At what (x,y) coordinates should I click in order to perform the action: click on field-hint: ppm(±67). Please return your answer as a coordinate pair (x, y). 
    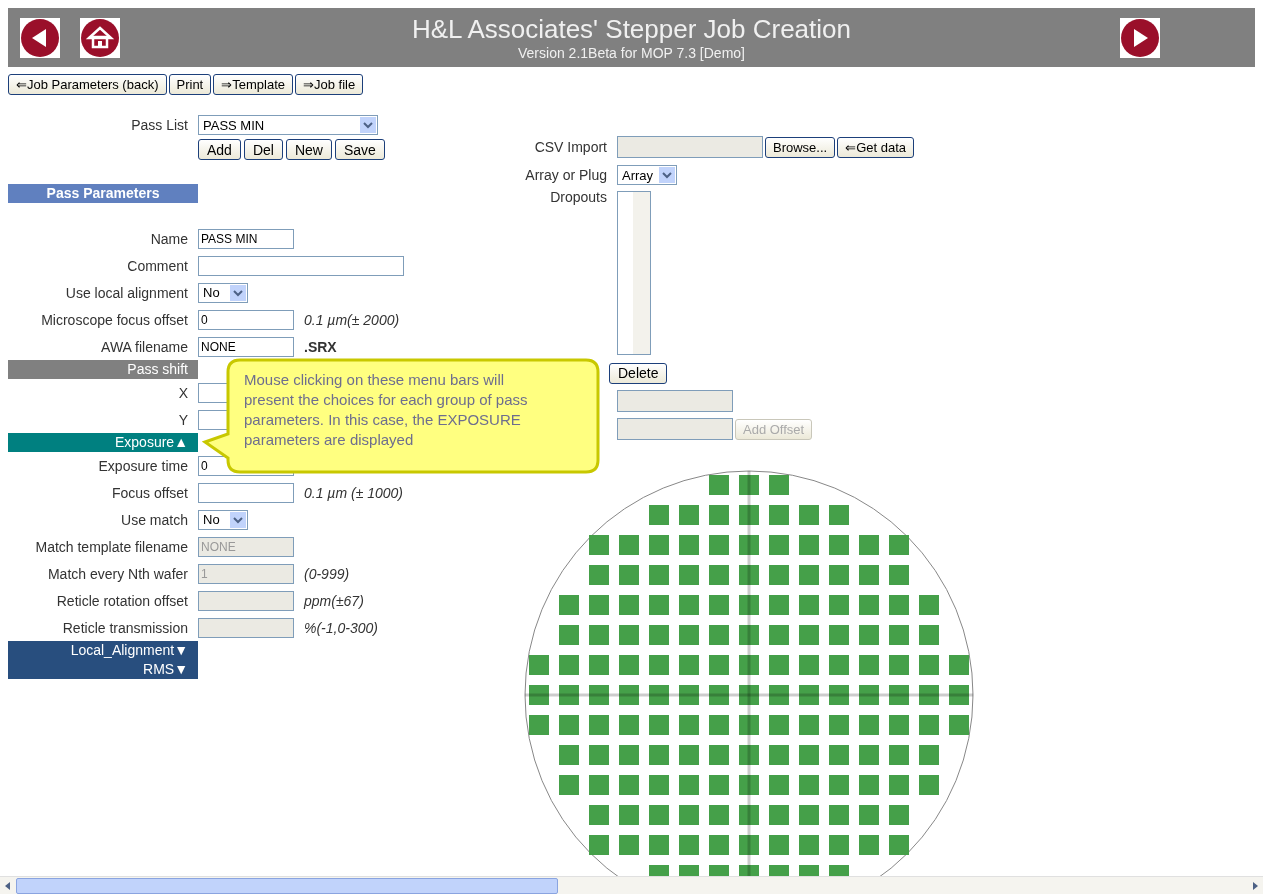
    Looking at the image, I should click on (334, 600).